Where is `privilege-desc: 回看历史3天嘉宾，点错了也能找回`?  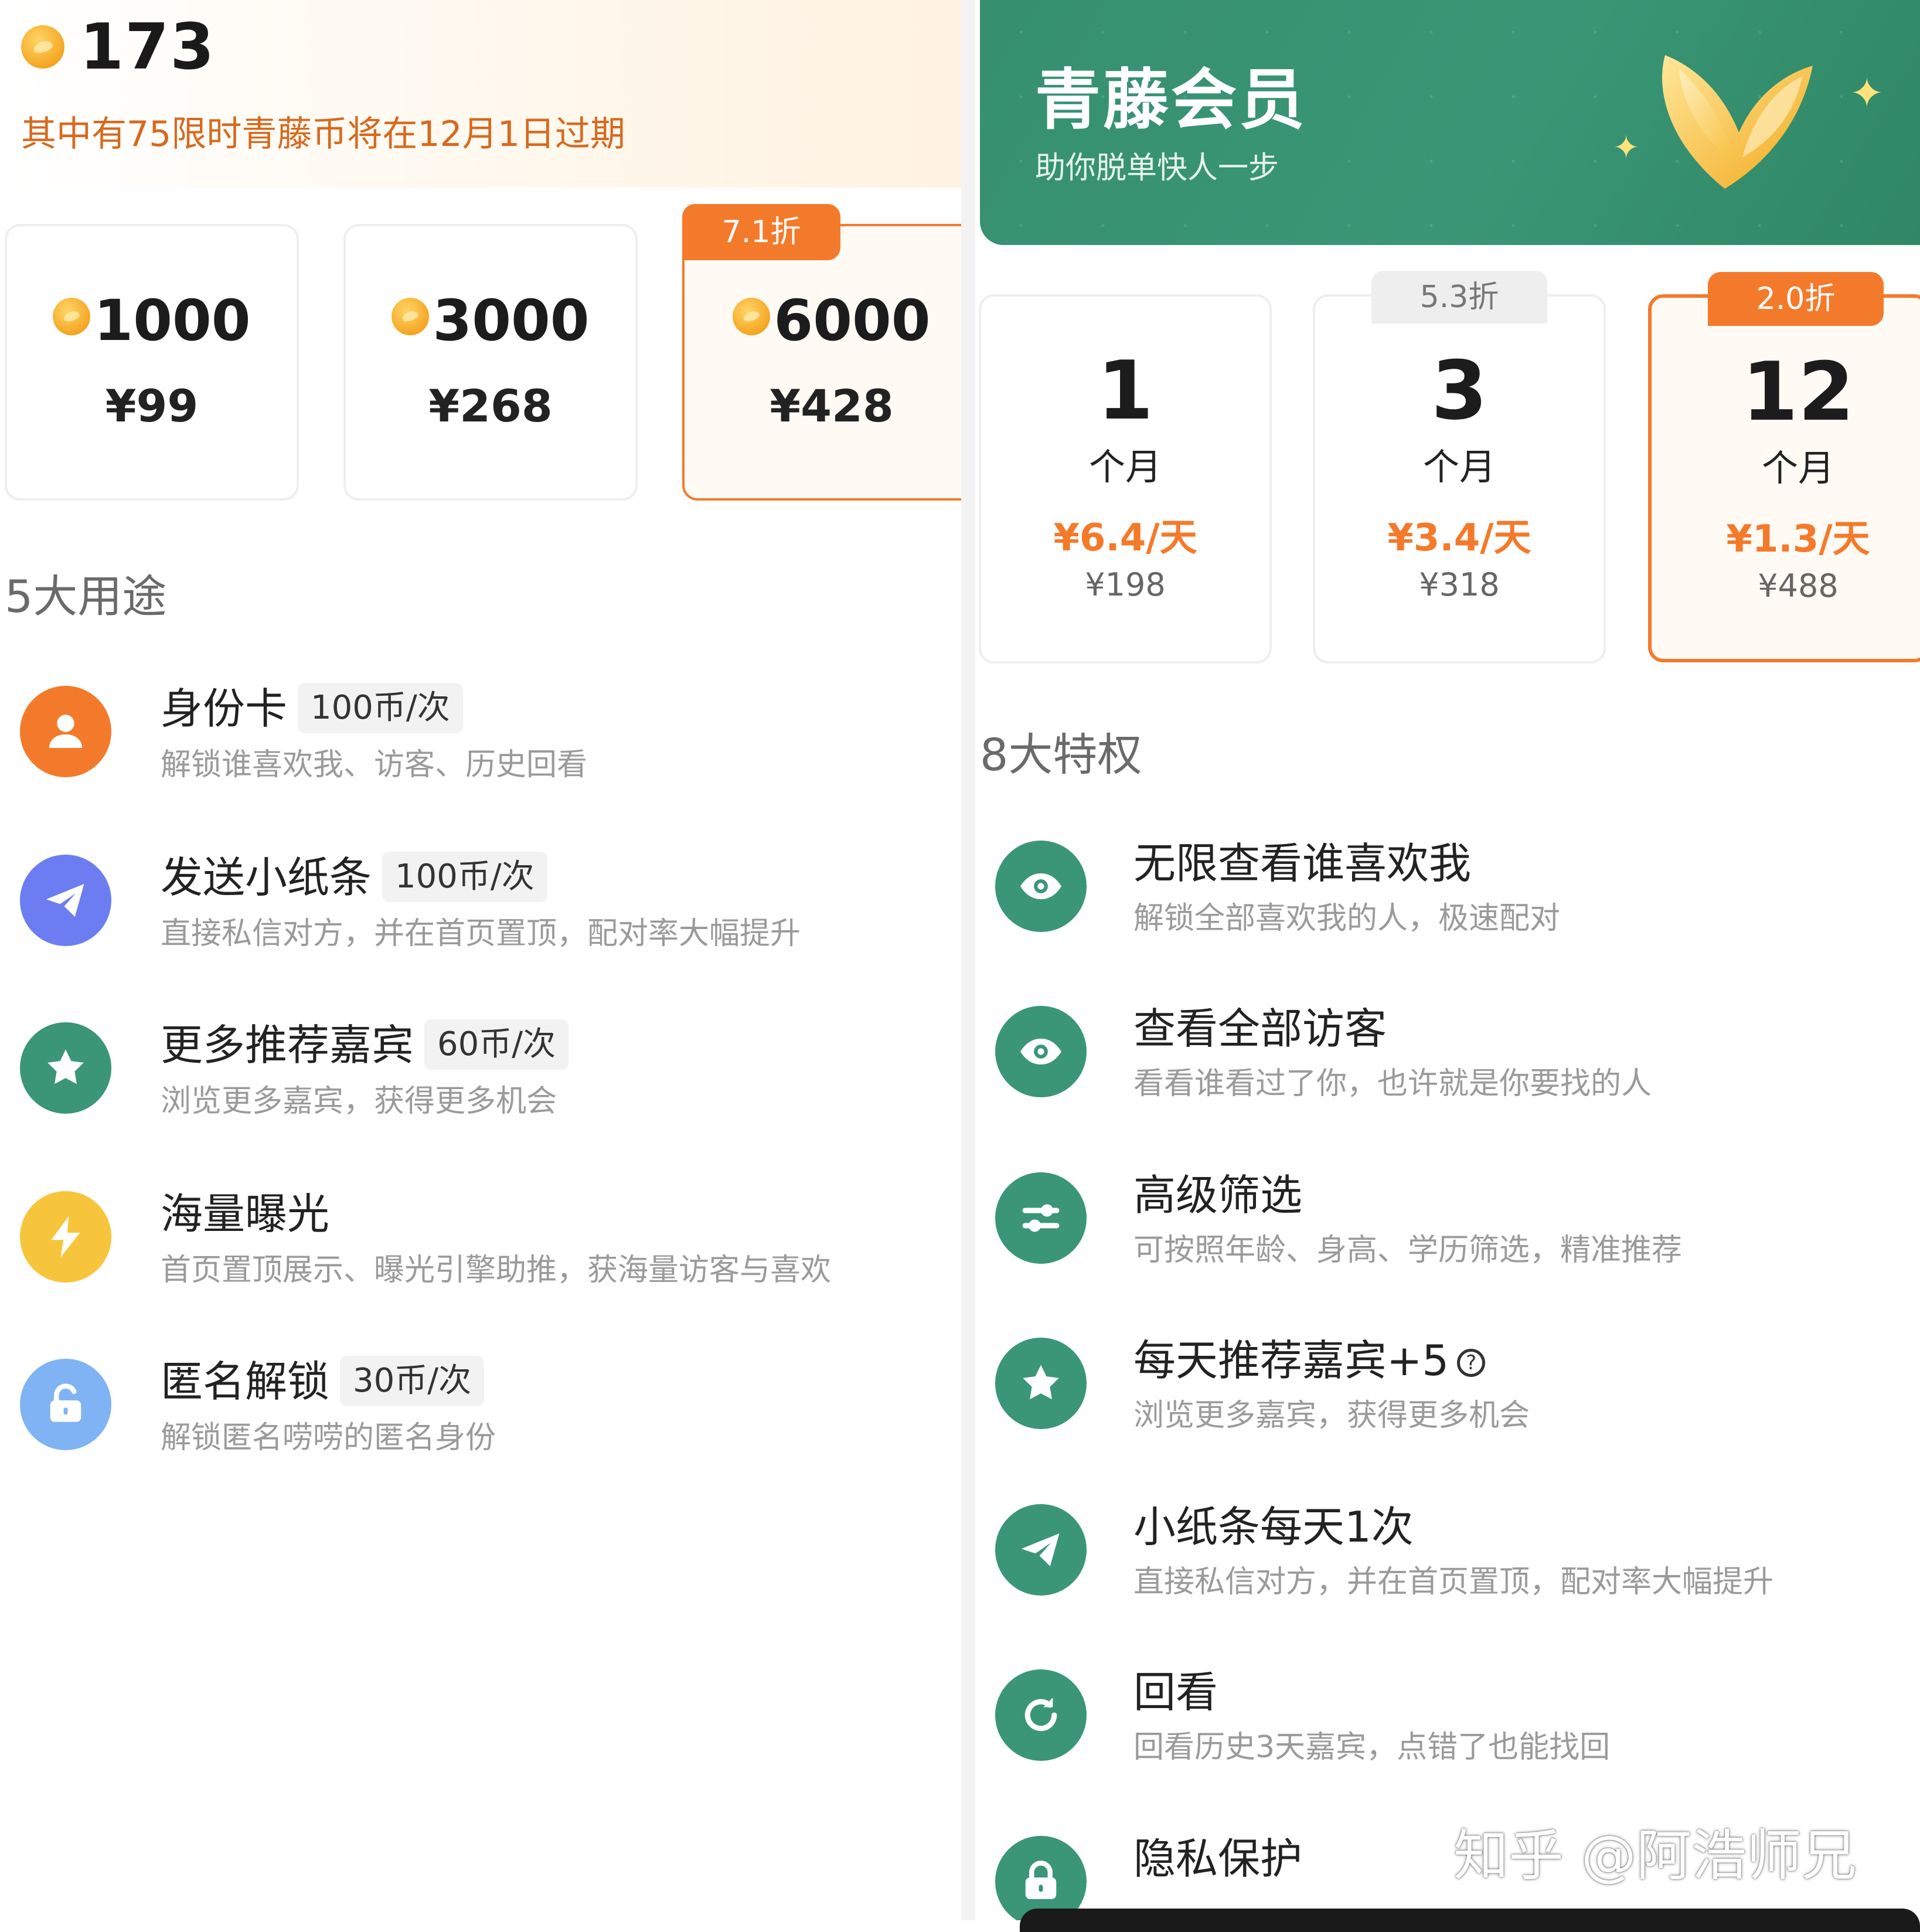 privilege-desc: 回看历史3天嘉宾，点错了也能找回 is located at coordinates (1372, 1747).